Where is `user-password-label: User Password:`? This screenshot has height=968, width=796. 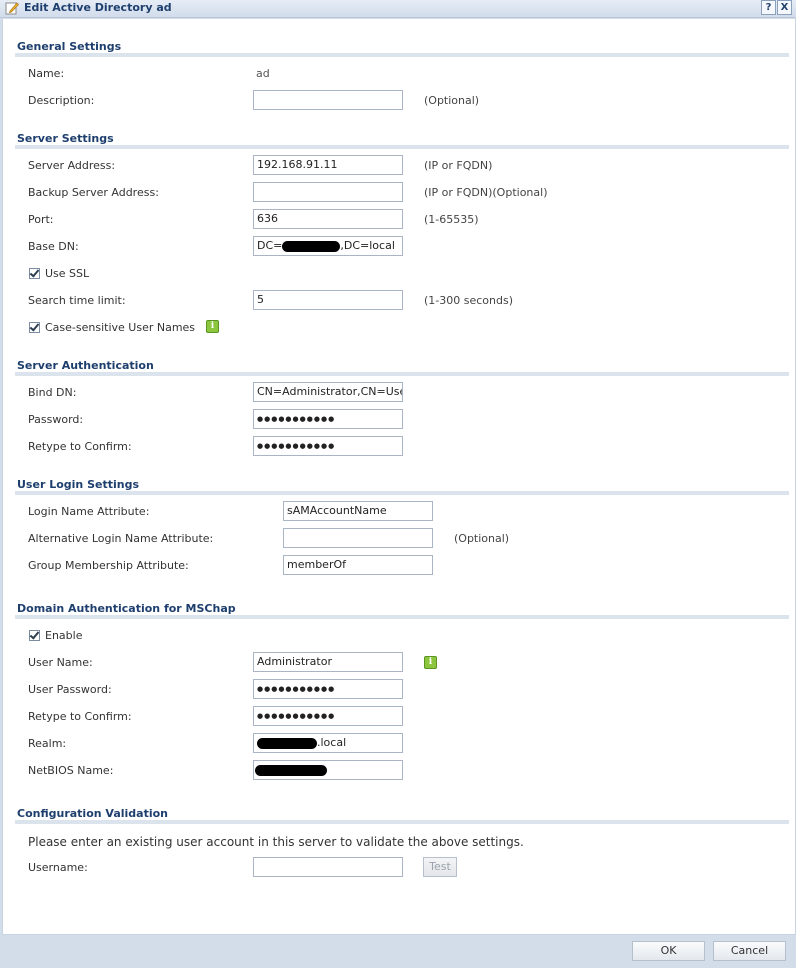 user-password-label: User Password: is located at coordinates (70, 689).